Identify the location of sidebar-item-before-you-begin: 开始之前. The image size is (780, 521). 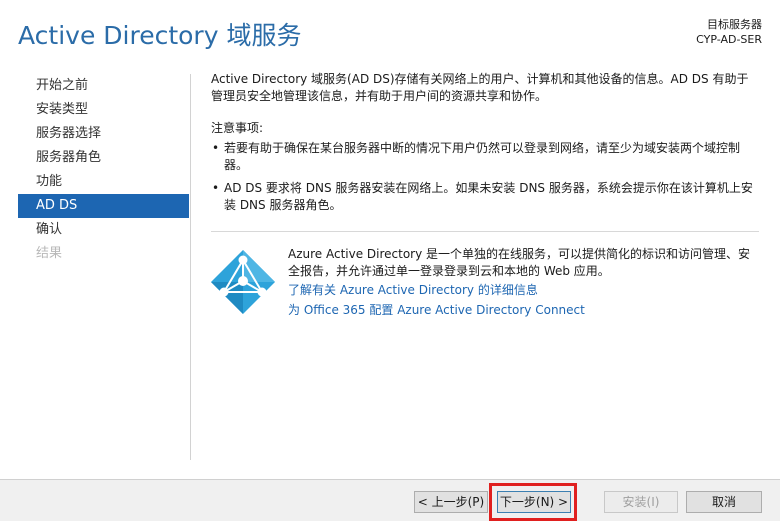
(103, 86).